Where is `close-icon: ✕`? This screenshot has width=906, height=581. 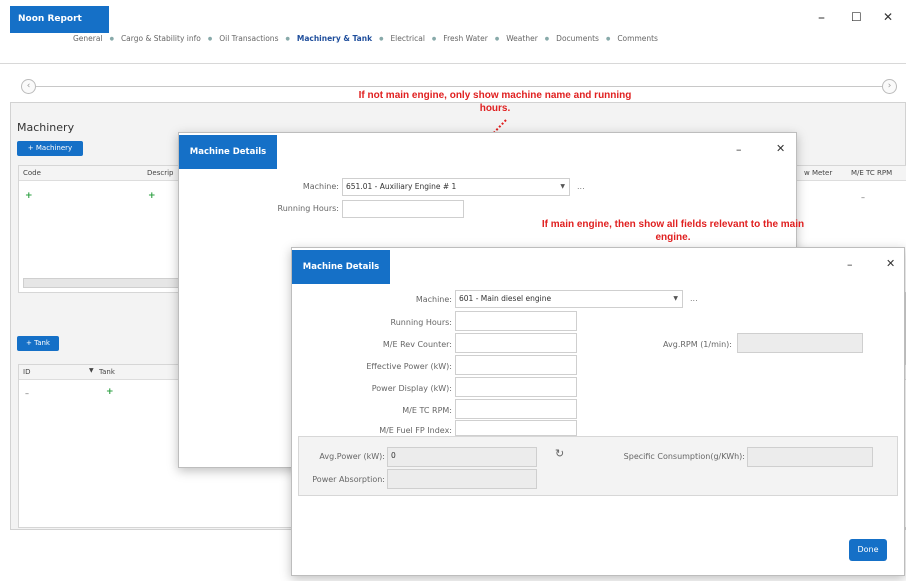
close-icon: ✕ is located at coordinates (888, 17).